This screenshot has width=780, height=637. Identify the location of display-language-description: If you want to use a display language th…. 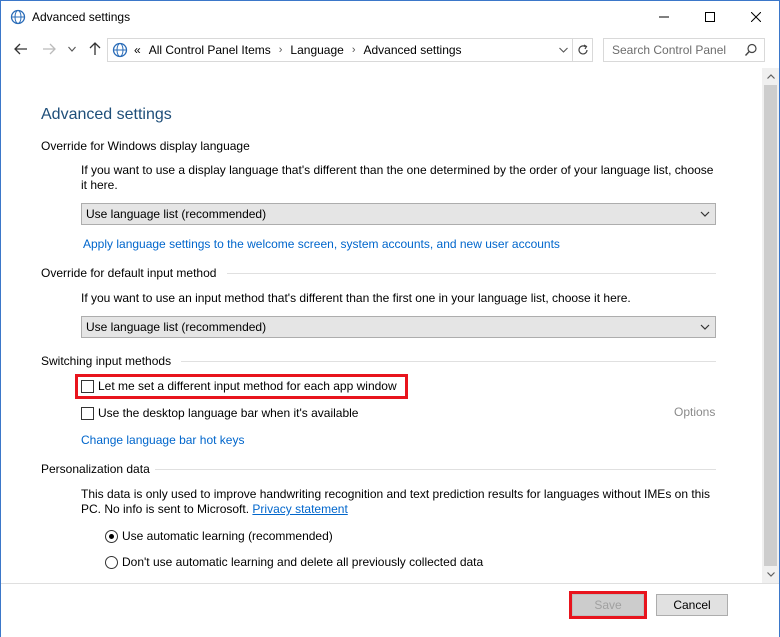
(397, 177).